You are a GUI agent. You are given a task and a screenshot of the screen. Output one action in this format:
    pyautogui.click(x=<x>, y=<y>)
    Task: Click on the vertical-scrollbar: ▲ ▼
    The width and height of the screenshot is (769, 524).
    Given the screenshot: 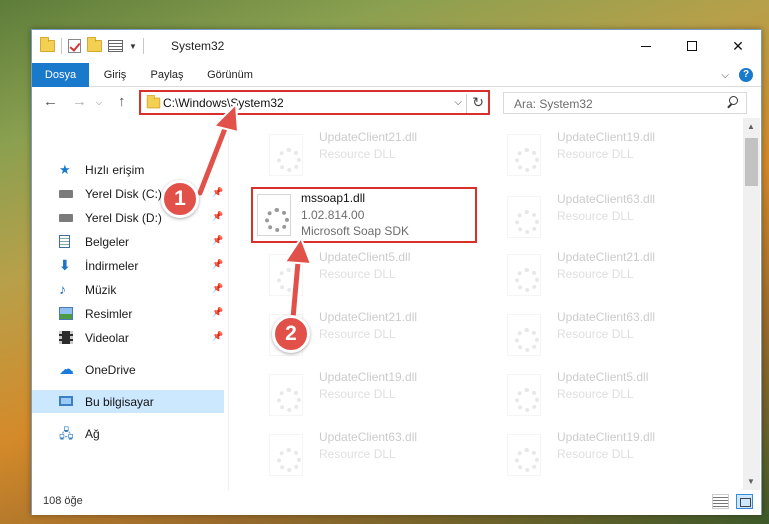 What is the action you would take?
    pyautogui.click(x=751, y=304)
    